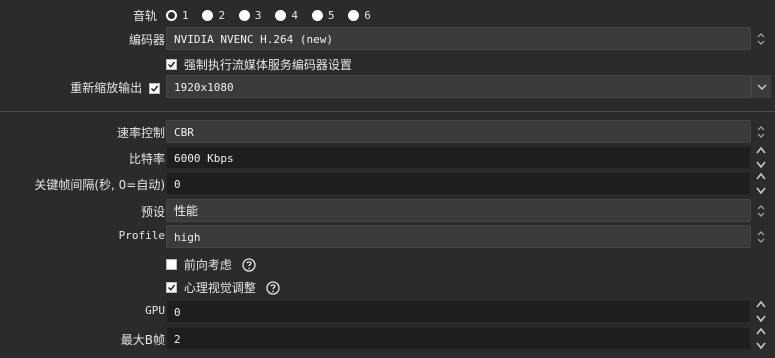 The image size is (775, 358). I want to click on rate-control-row: 速率控制 CBR, so click(387, 131).